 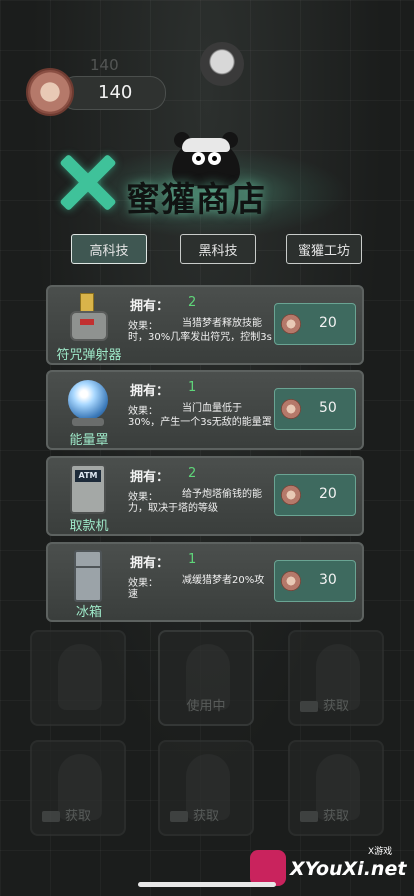 I want to click on watermark-small-text: X游戏, so click(x=380, y=852).